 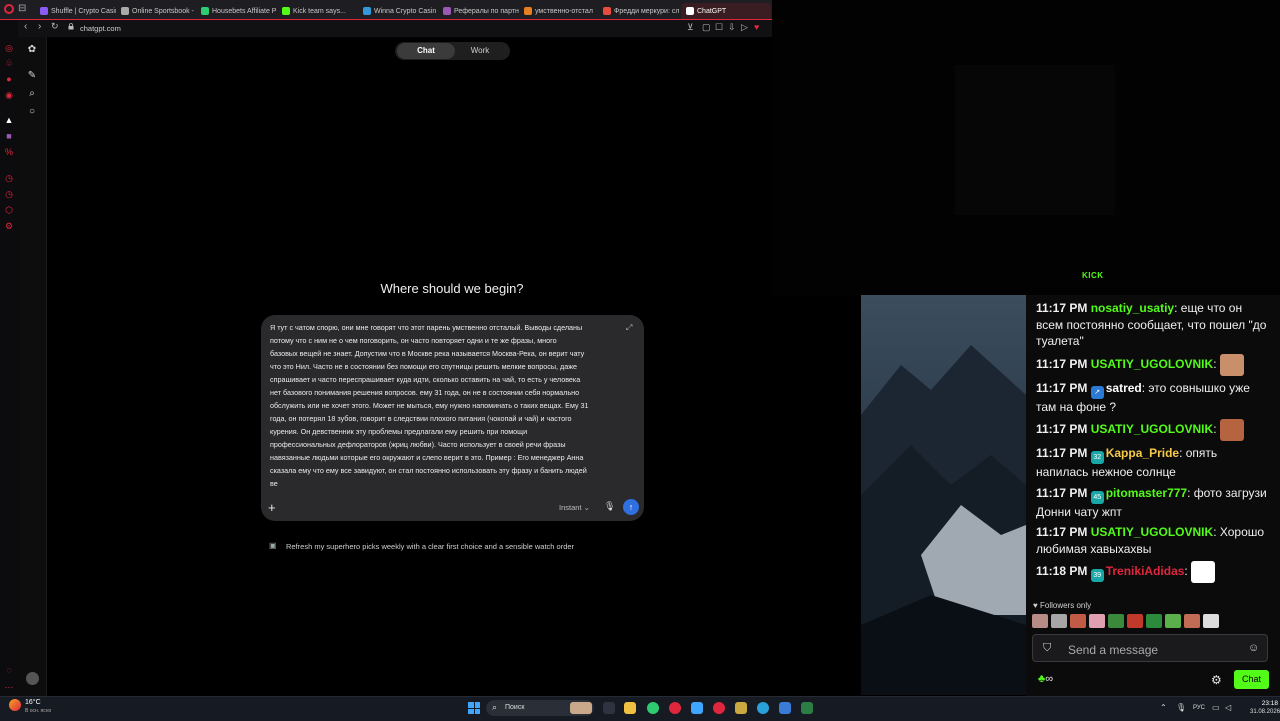 I want to click on opera-whatsapp-icon: ◉, so click(x=9, y=95).